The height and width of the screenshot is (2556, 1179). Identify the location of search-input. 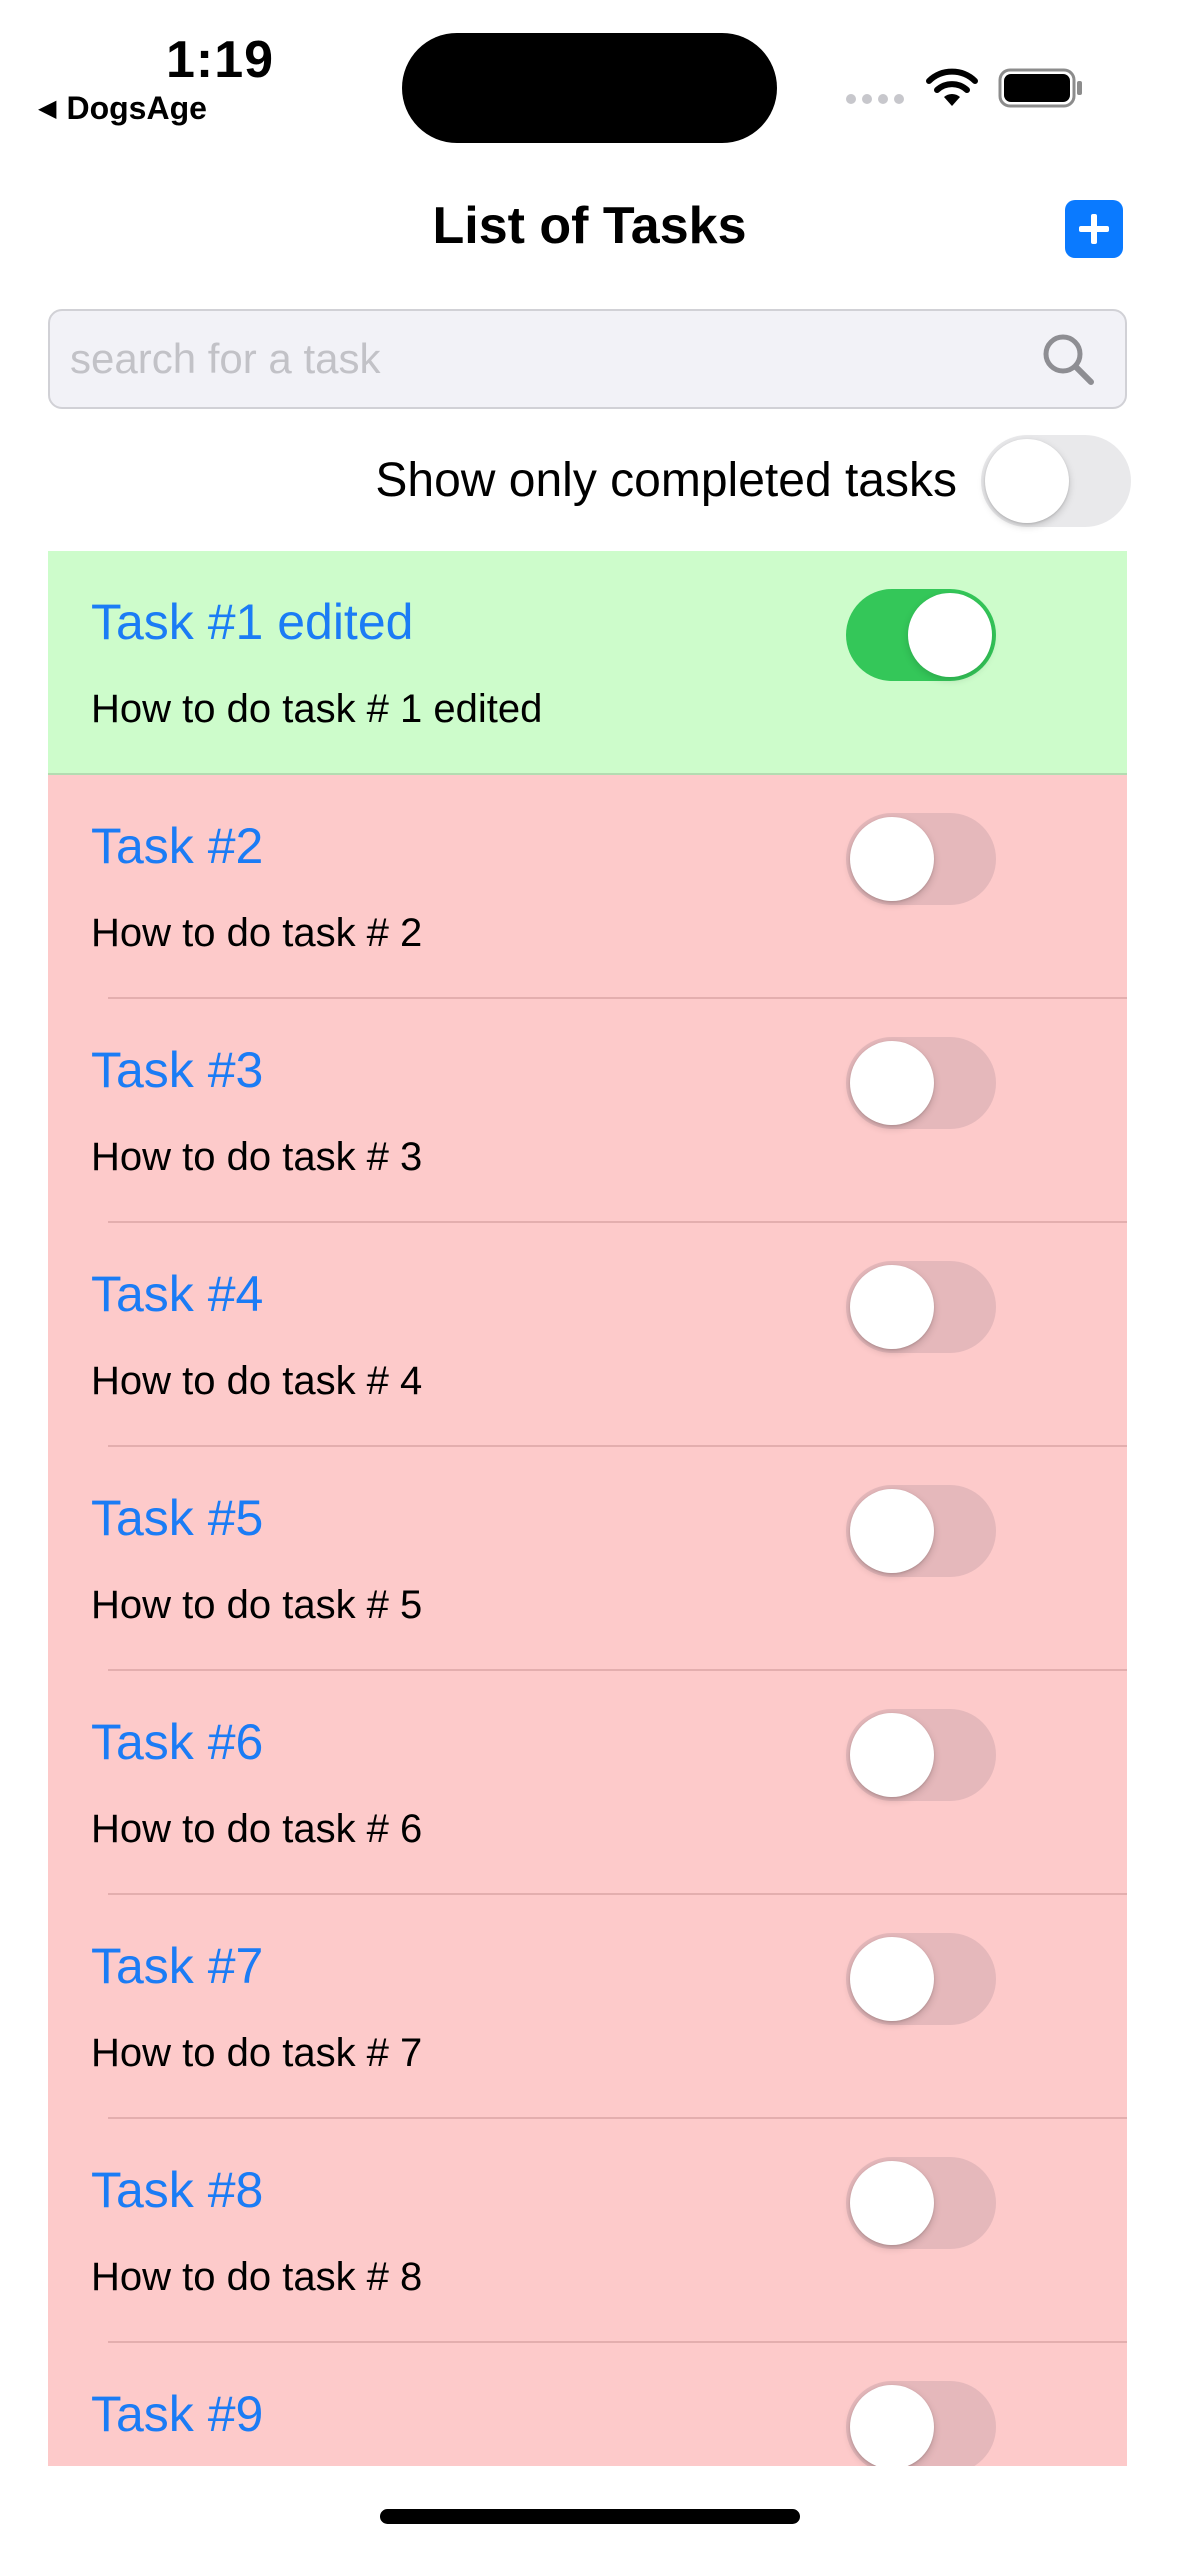
(544, 359).